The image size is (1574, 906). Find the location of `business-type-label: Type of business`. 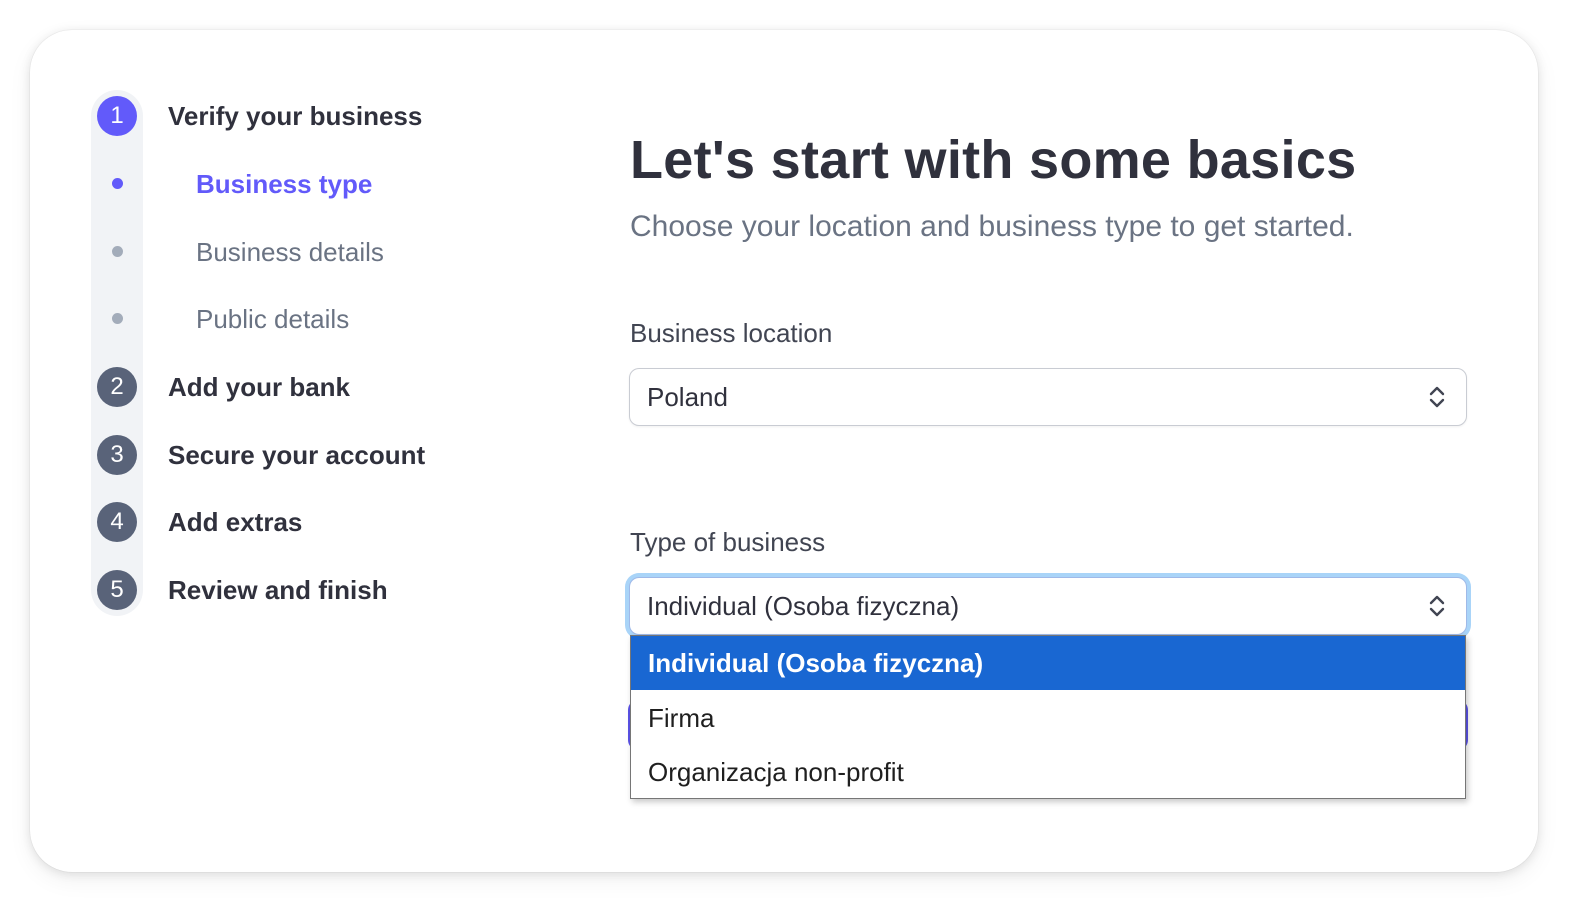

business-type-label: Type of business is located at coordinates (728, 542).